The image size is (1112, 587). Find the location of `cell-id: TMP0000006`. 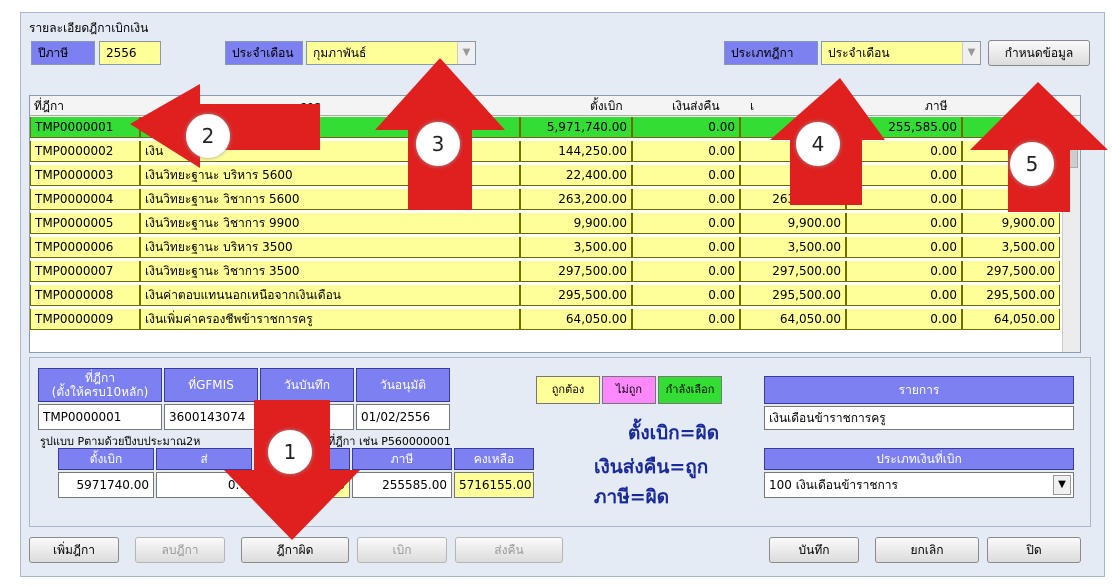

cell-id: TMP0000006 is located at coordinates (85, 247).